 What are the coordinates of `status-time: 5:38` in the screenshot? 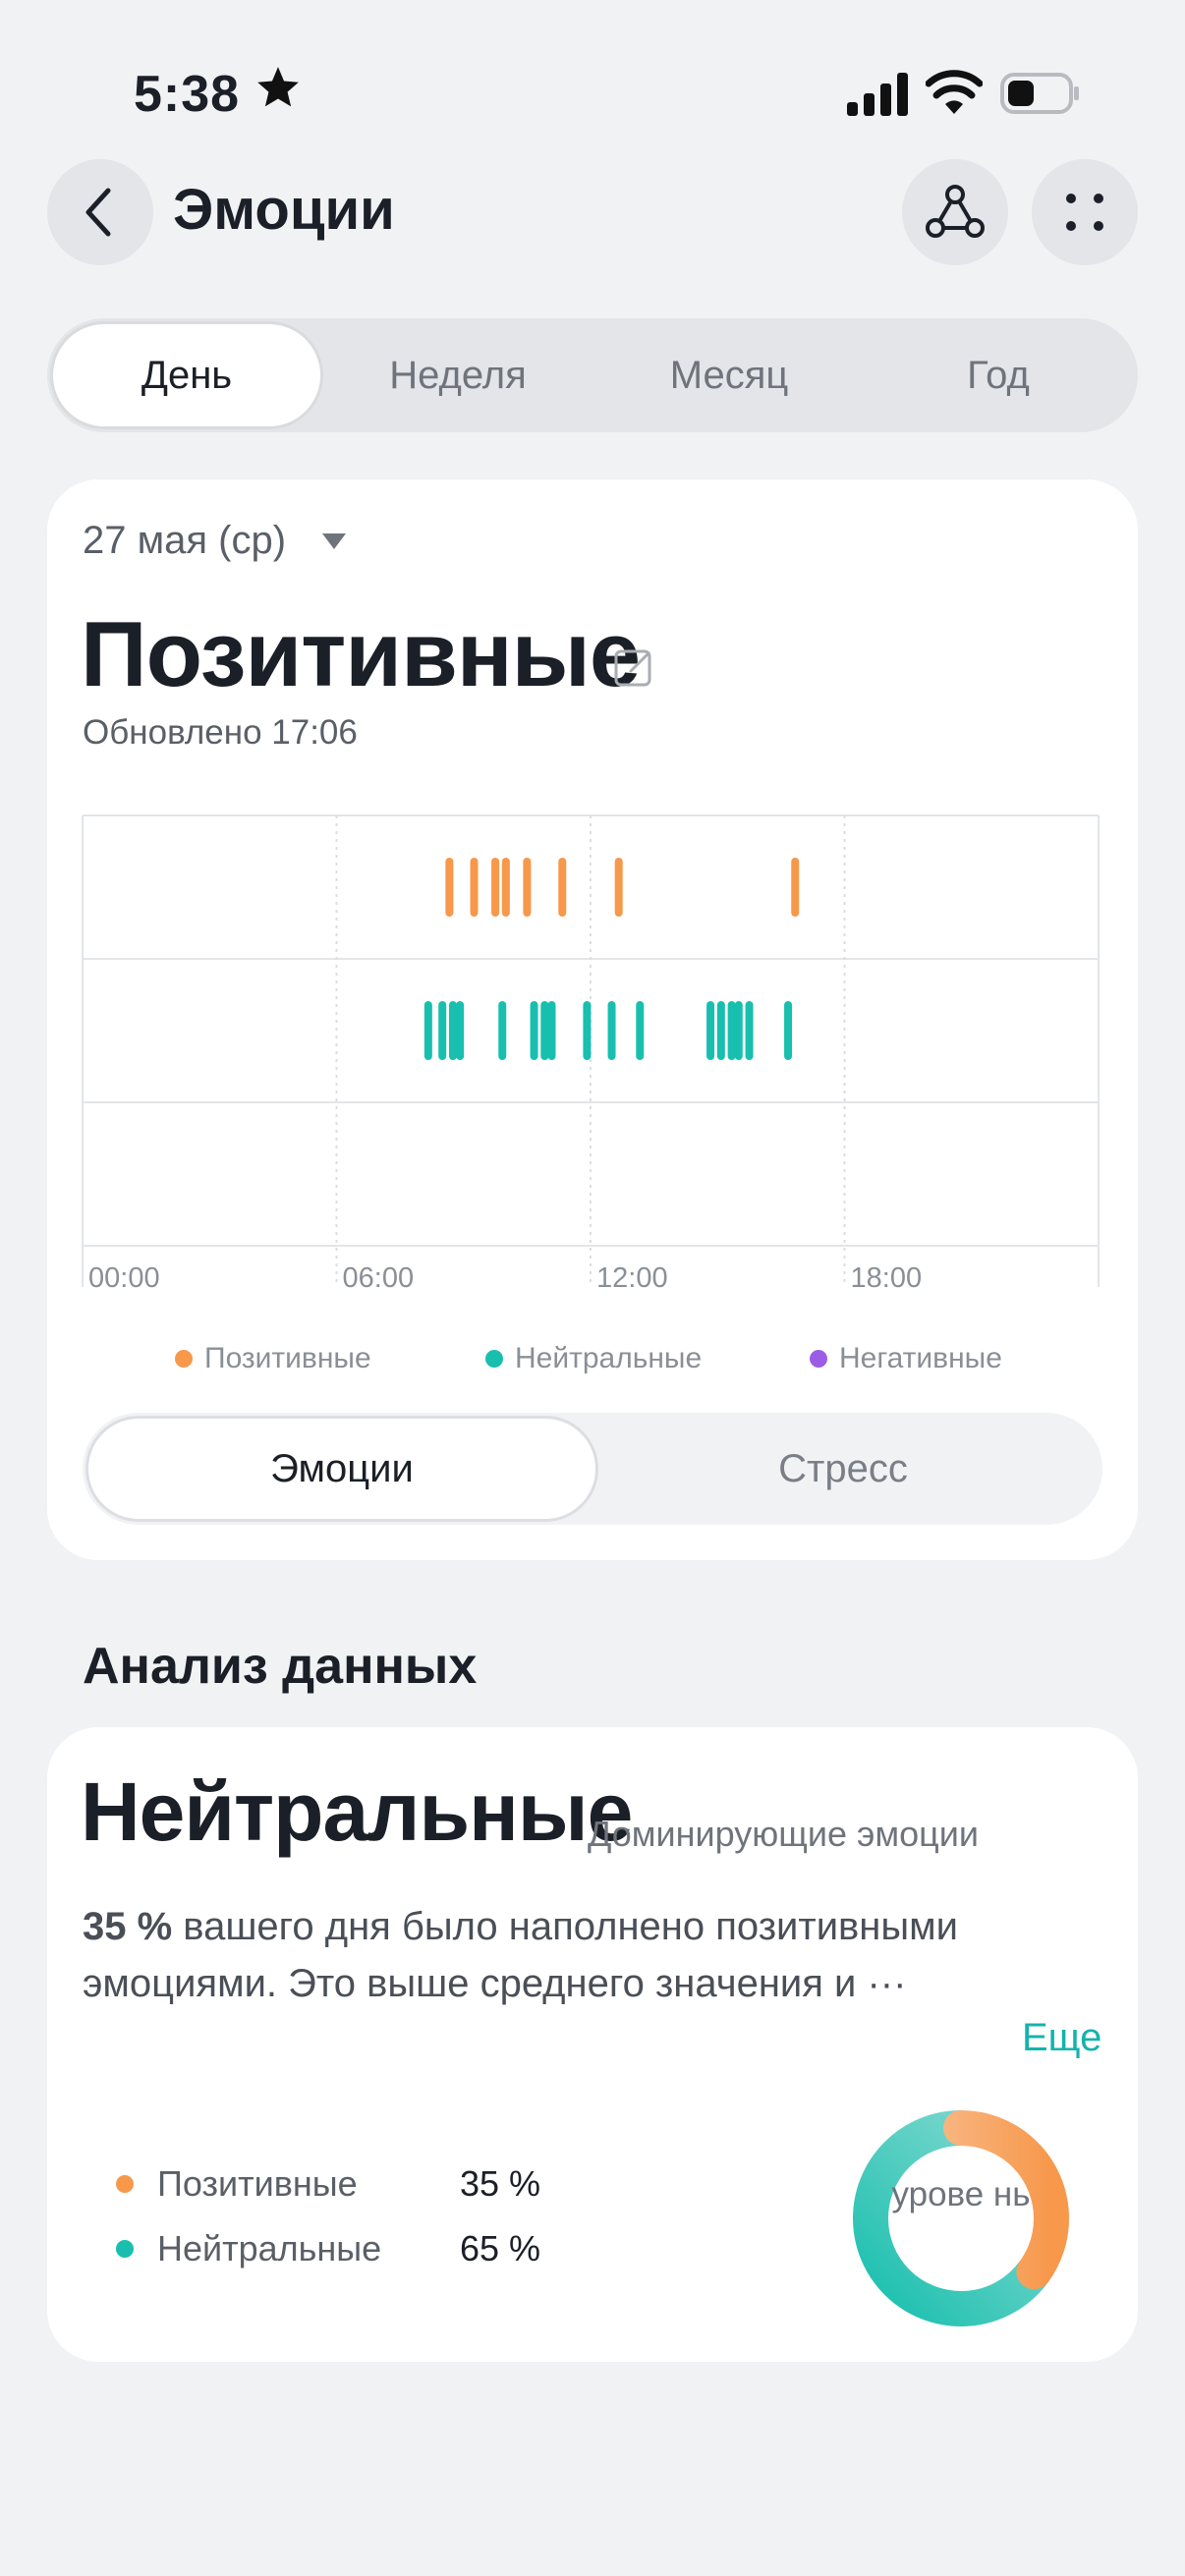 It's located at (187, 94).